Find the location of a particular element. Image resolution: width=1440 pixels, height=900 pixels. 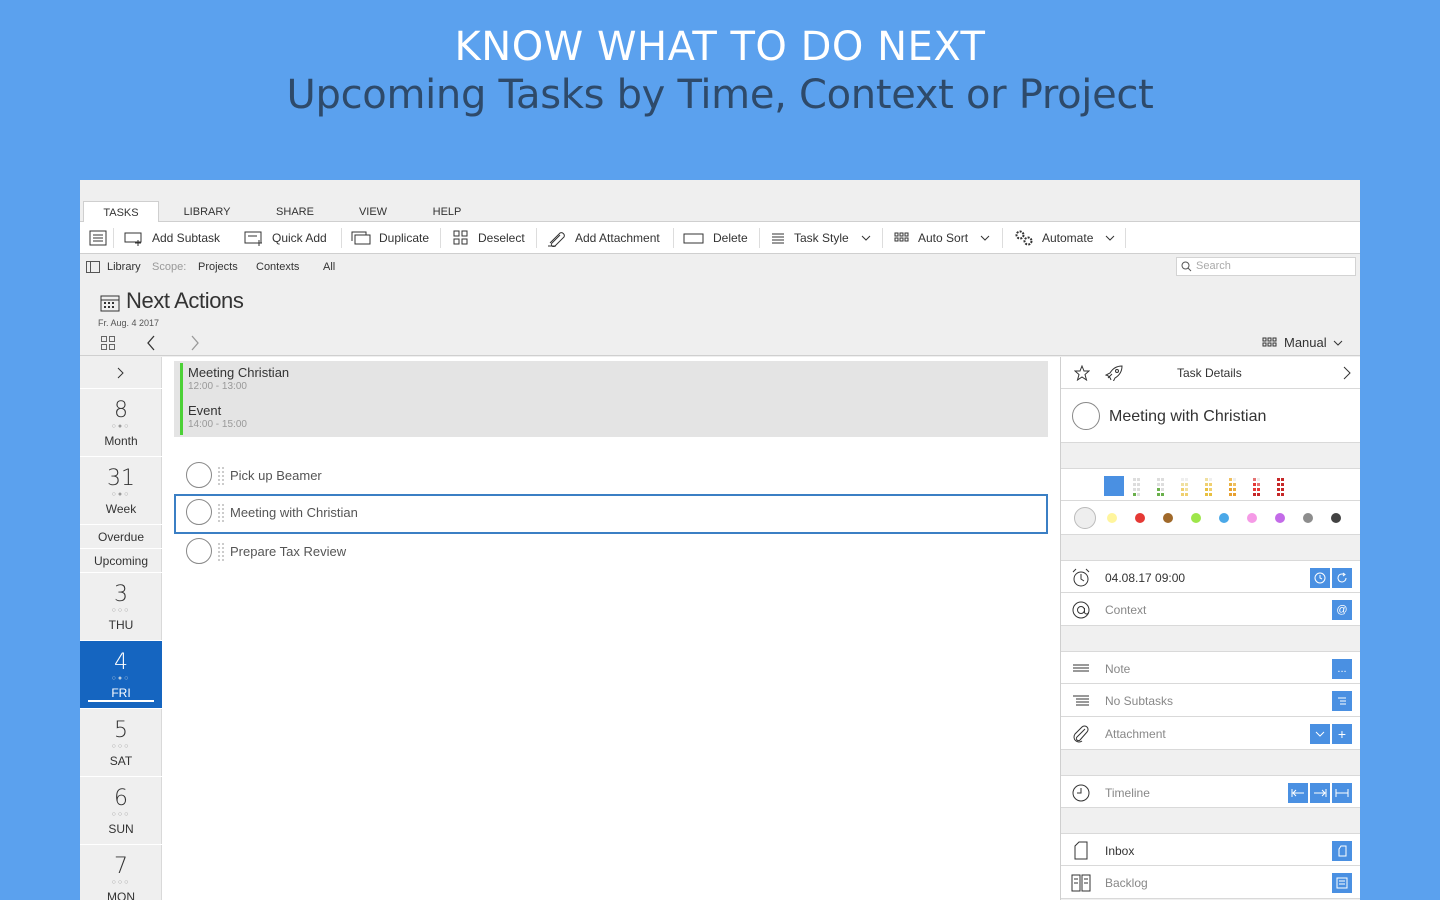

strip-day: 6 ○○○ SUN is located at coordinates (121, 811).